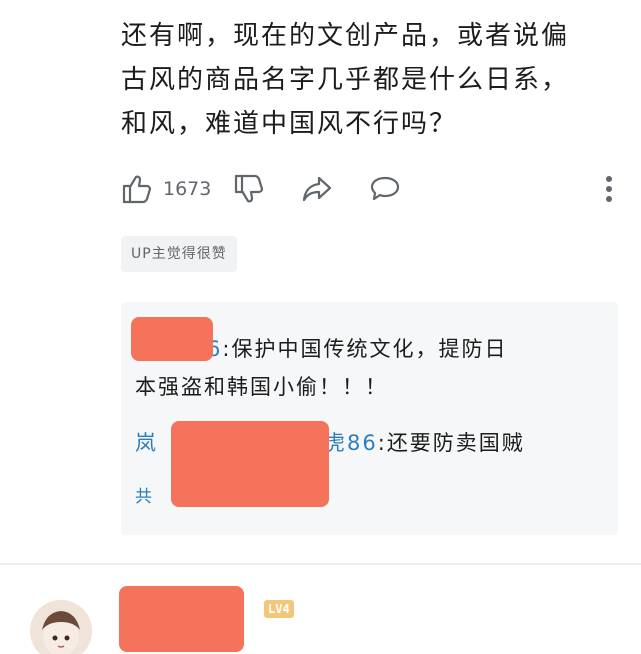 The height and width of the screenshot is (654, 641). What do you see at coordinates (351, 443) in the screenshot?
I see `reply-2-username-end: 虎86` at bounding box center [351, 443].